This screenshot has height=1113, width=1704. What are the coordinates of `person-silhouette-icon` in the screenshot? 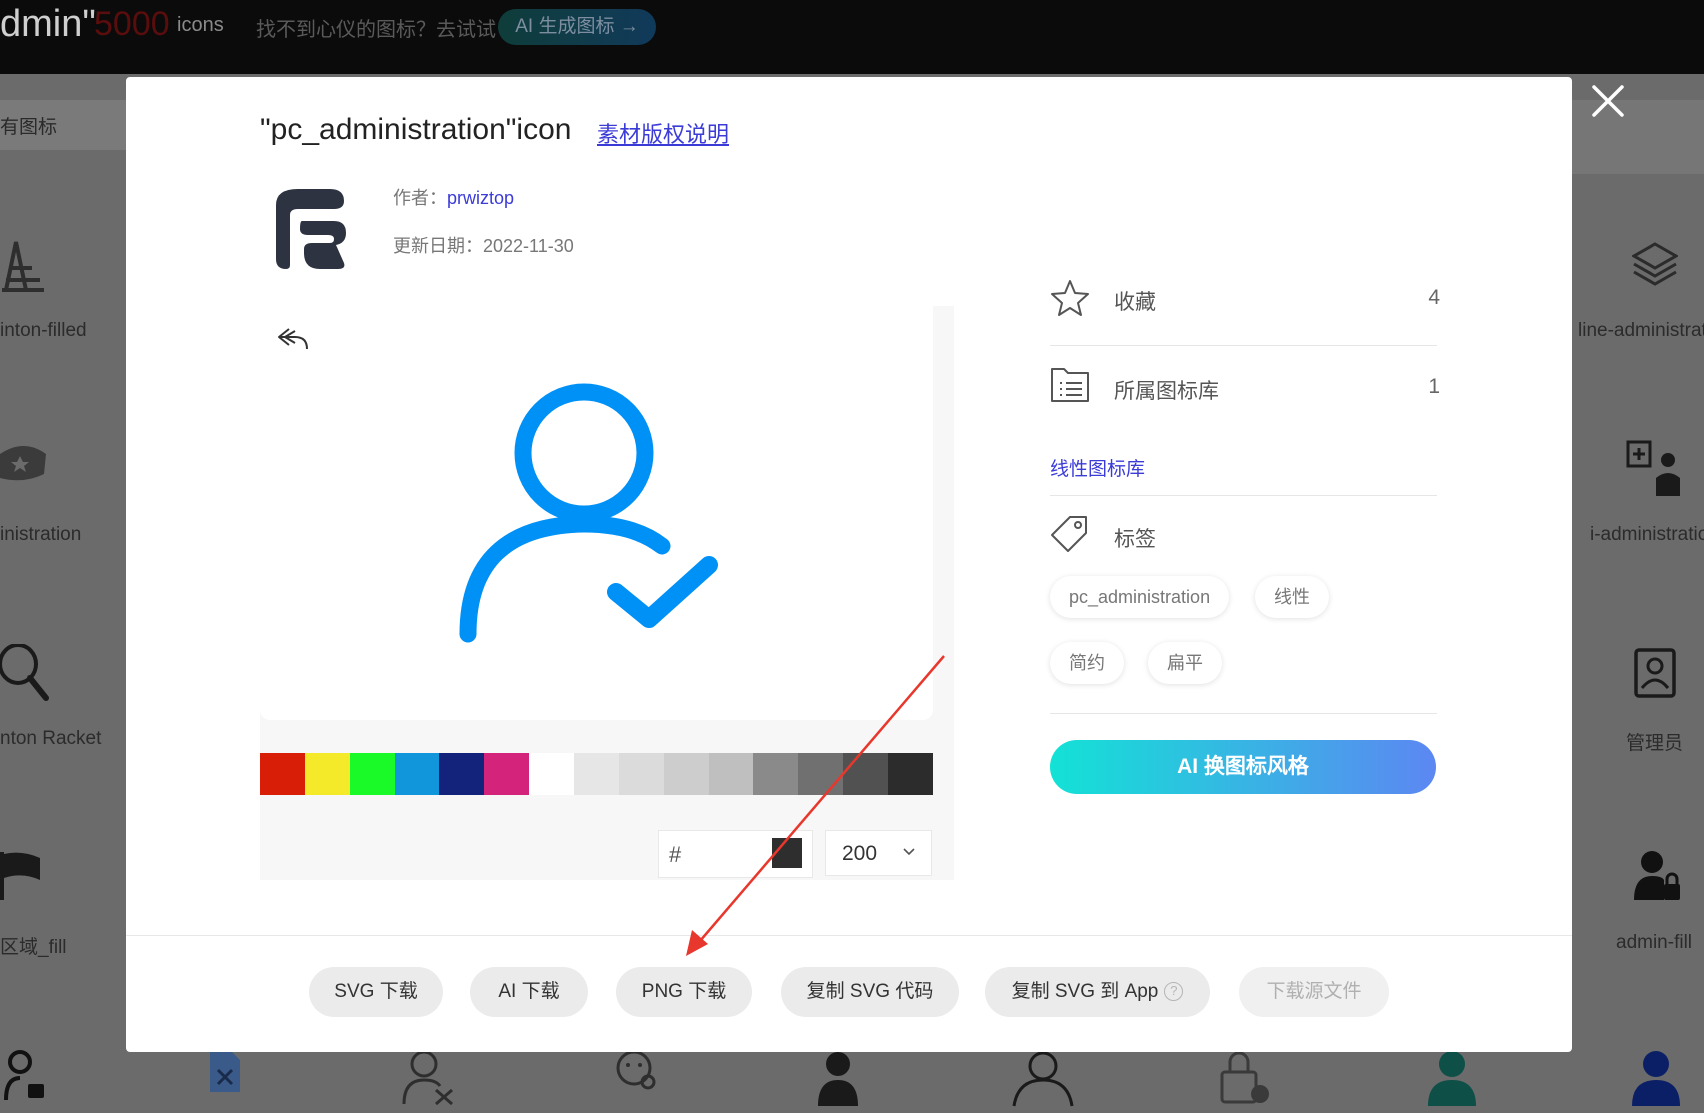 It's located at (838, 1078).